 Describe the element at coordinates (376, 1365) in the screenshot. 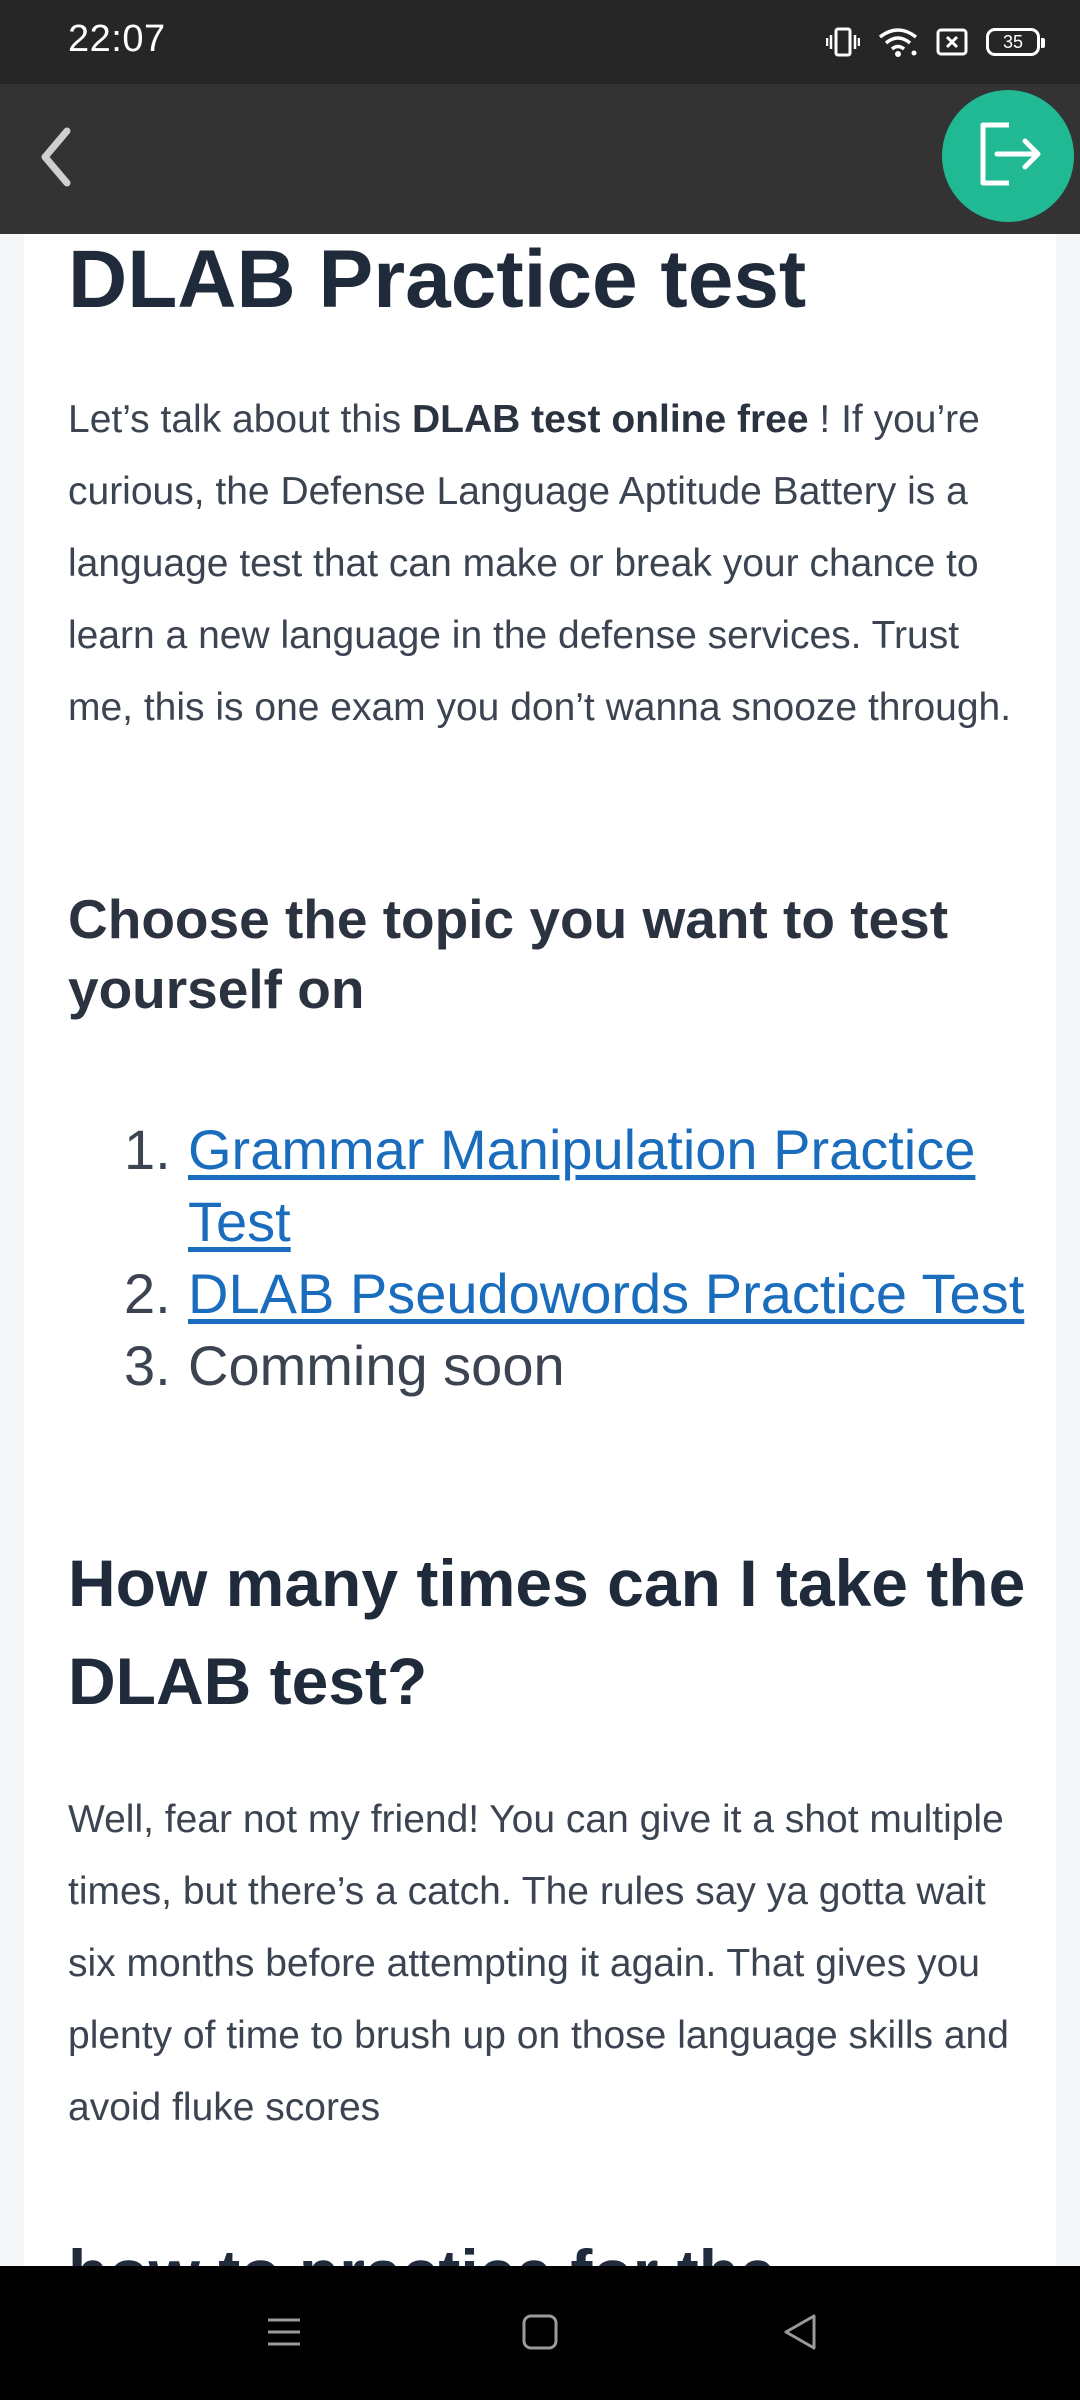

I see `coming-soon-text: Comming soon` at that location.